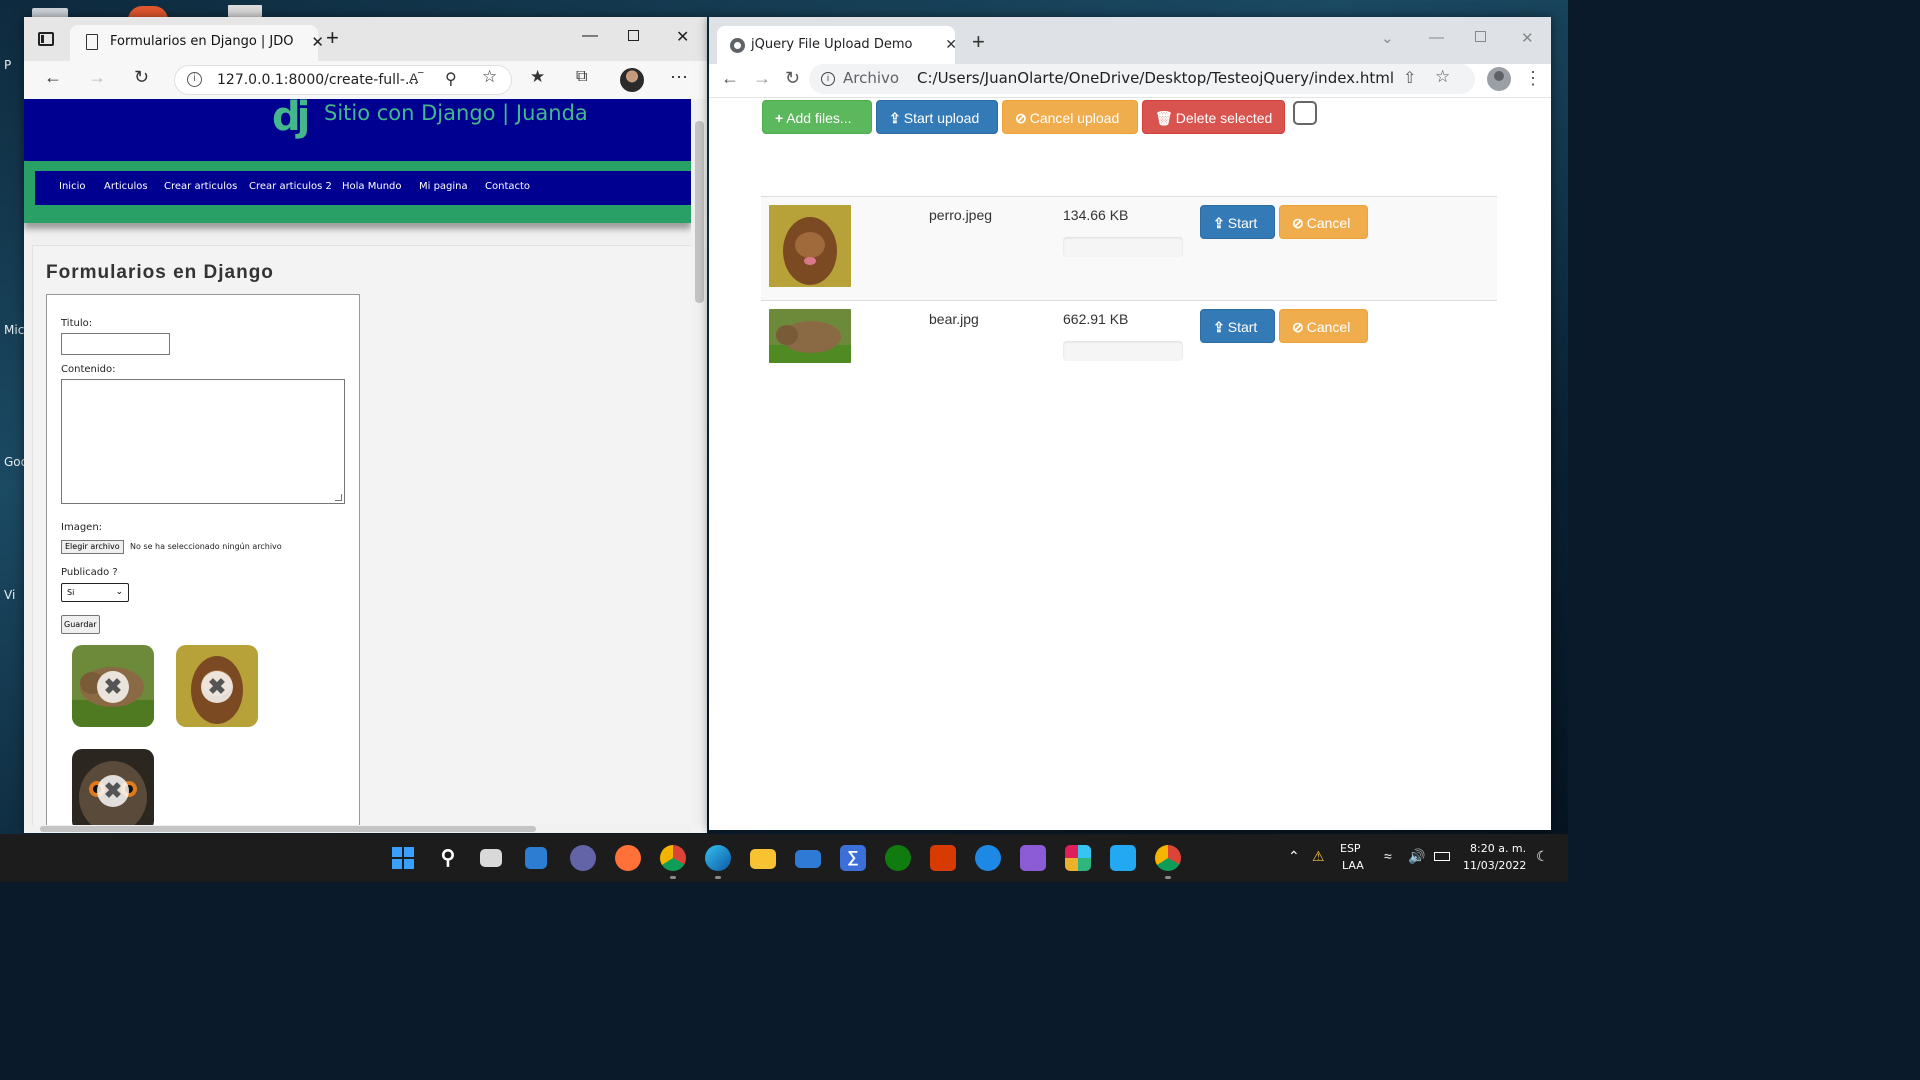  What do you see at coordinates (1494, 865) in the screenshot?
I see `clock-date: 11/03/2022` at bounding box center [1494, 865].